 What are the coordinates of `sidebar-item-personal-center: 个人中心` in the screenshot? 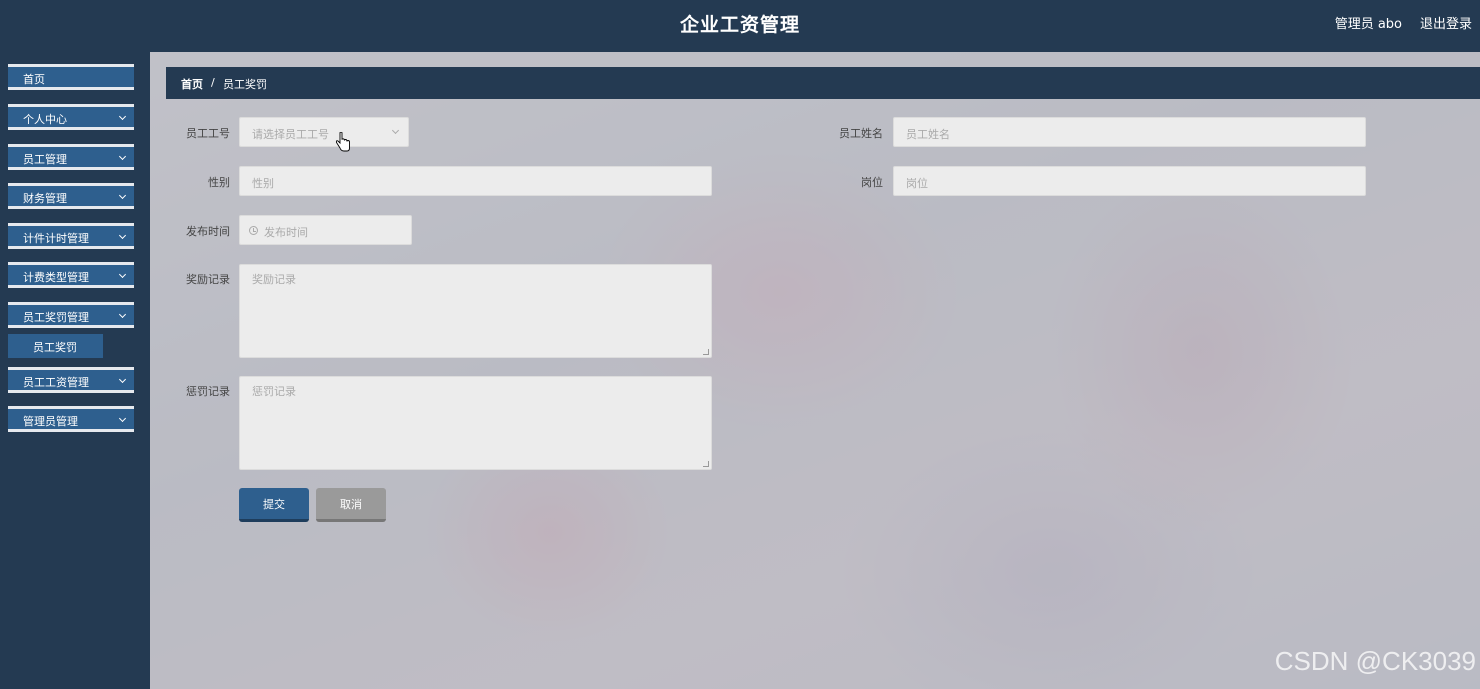 It's located at (71, 117).